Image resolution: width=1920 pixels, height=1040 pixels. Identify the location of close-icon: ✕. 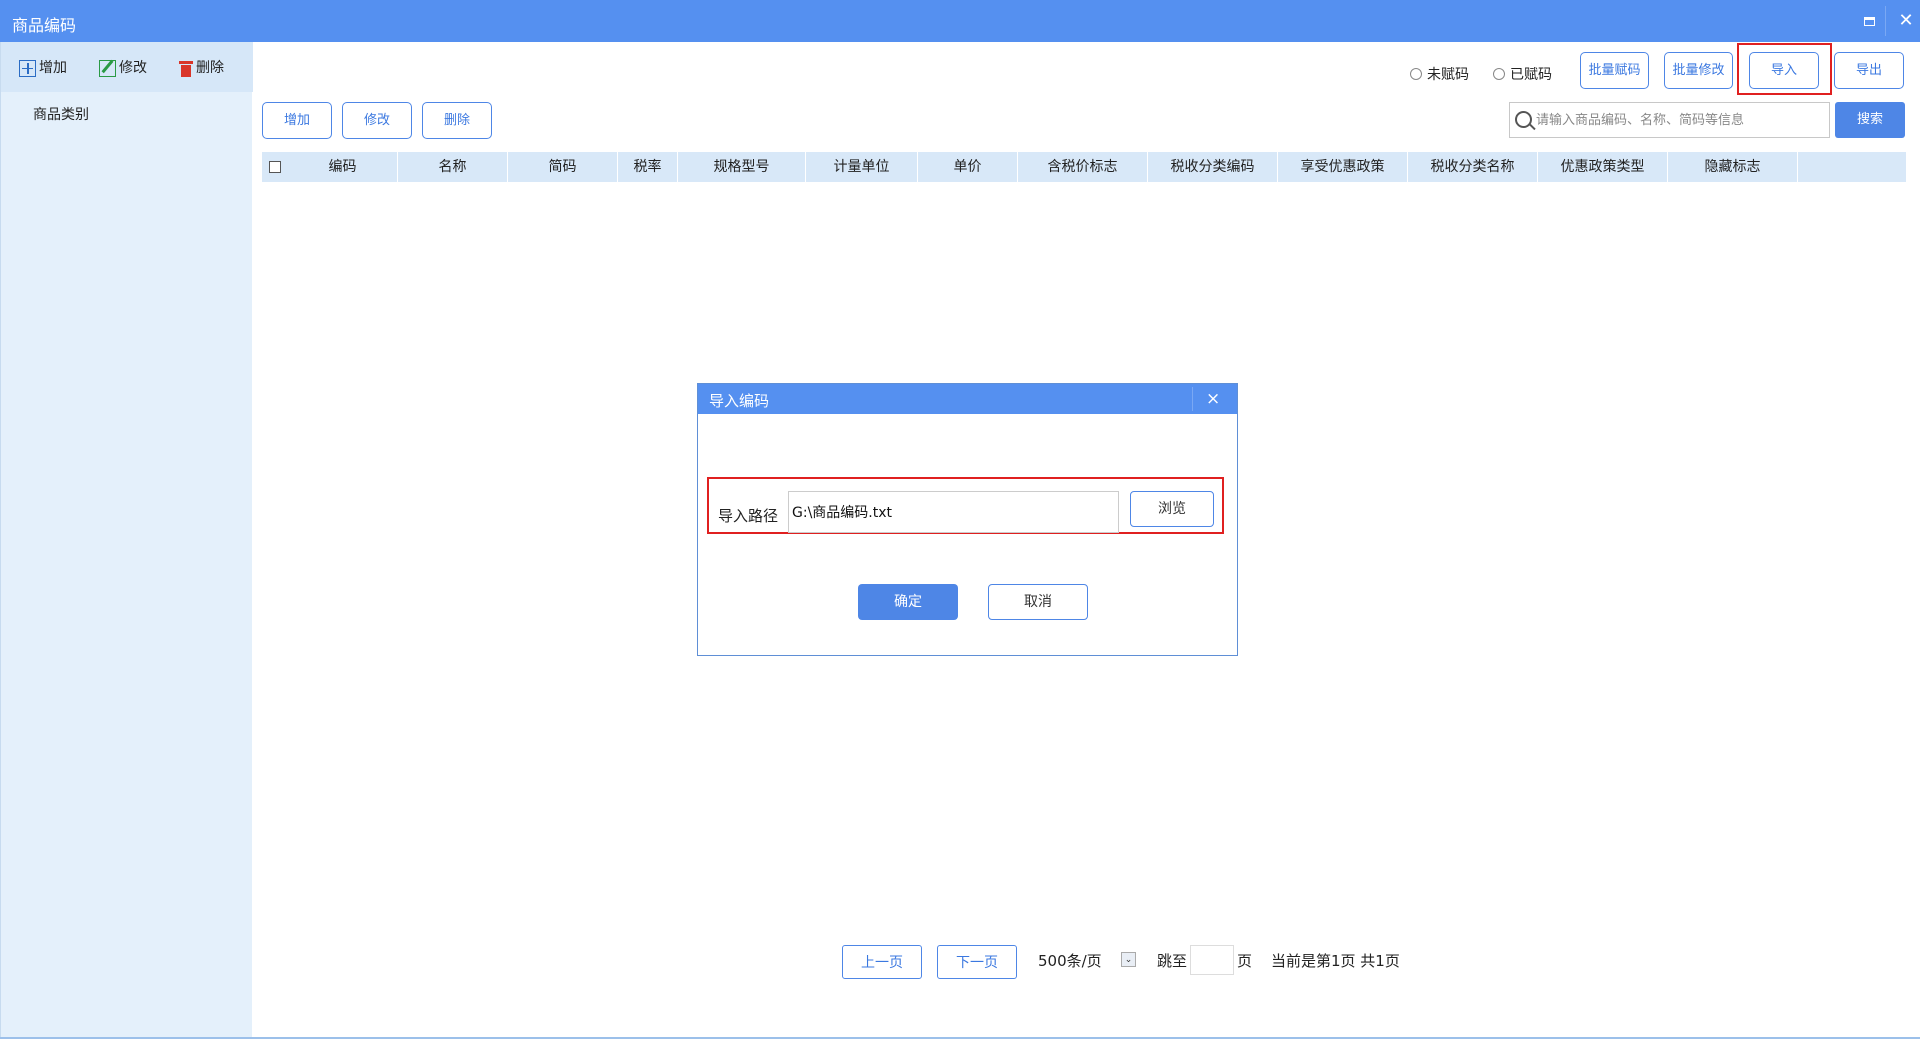
(1906, 21).